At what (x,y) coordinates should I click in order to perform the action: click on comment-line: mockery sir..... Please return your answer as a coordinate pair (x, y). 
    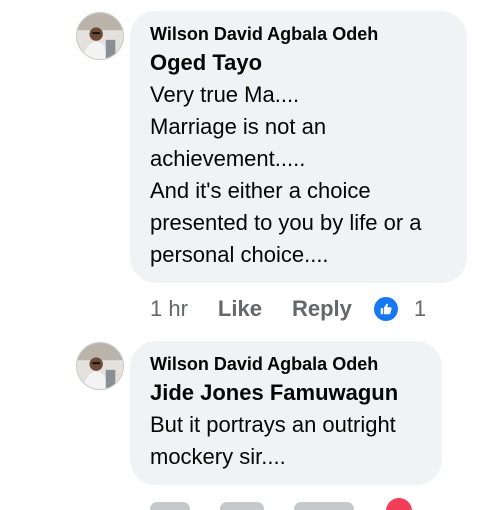
    Looking at the image, I should click on (218, 456).